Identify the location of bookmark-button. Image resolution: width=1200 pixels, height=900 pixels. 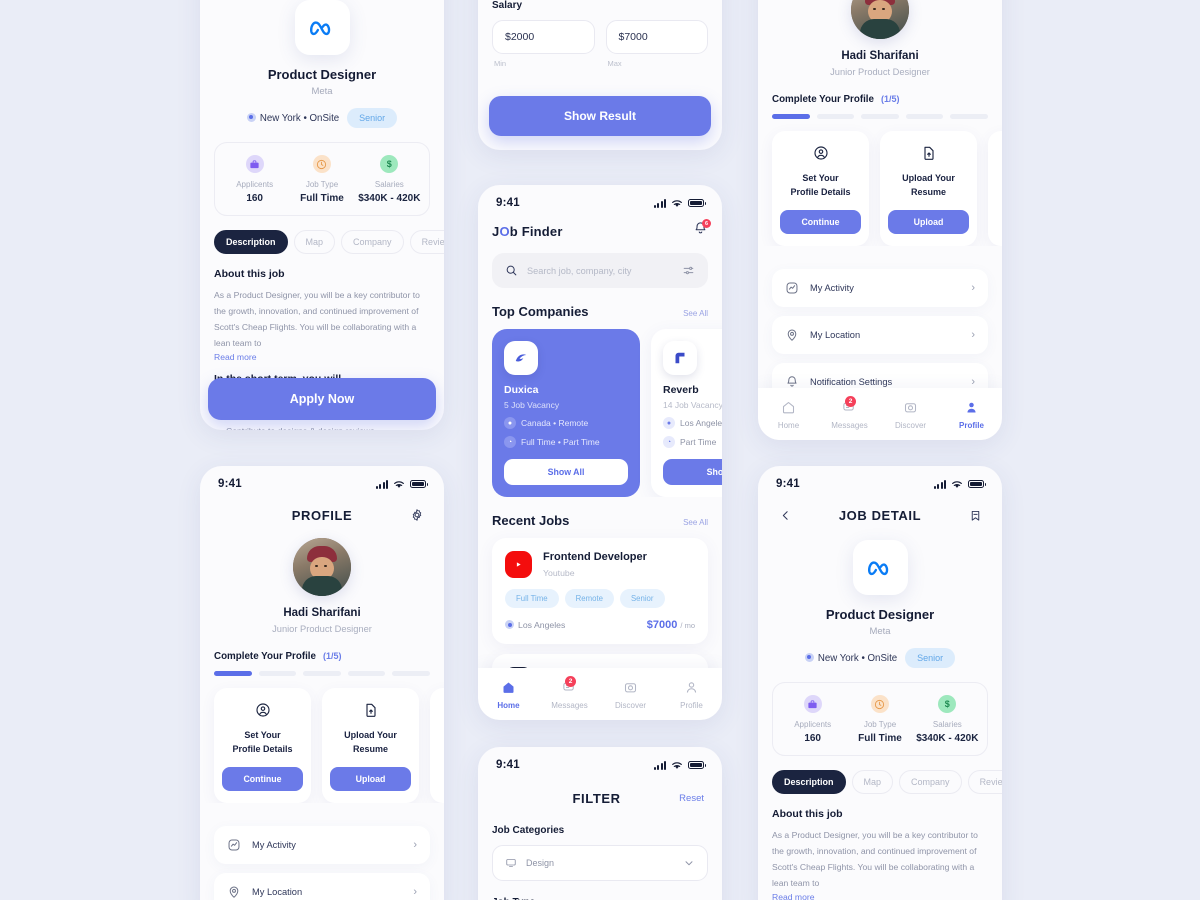
(975, 515).